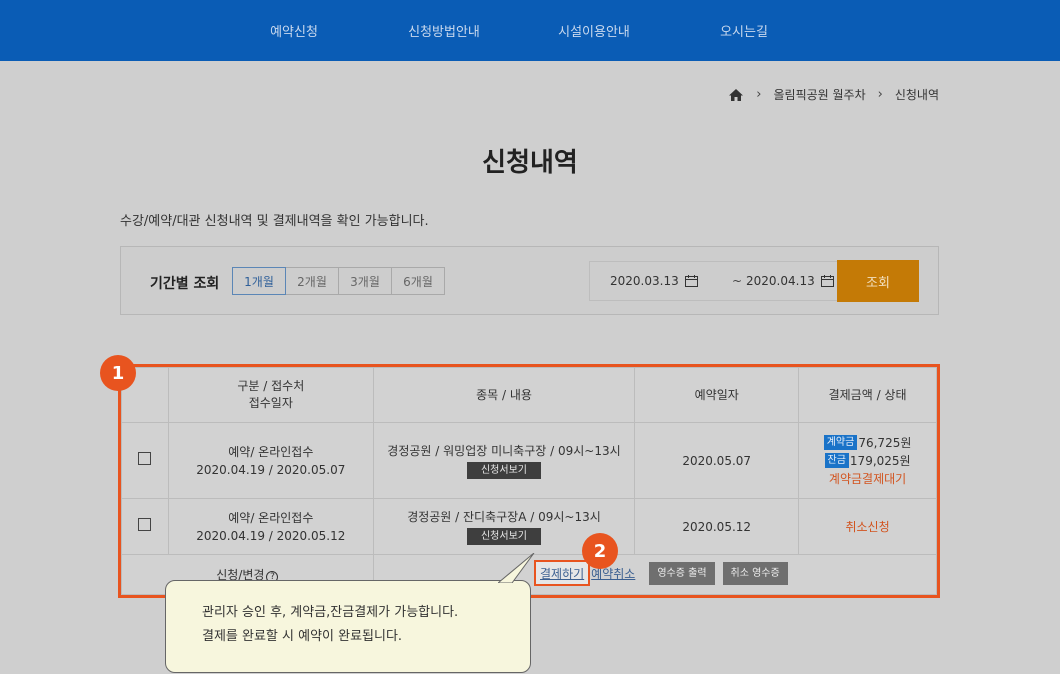 This screenshot has height=674, width=1060. I want to click on row-period: 2020.04.19 / 2020.05.07, so click(271, 469).